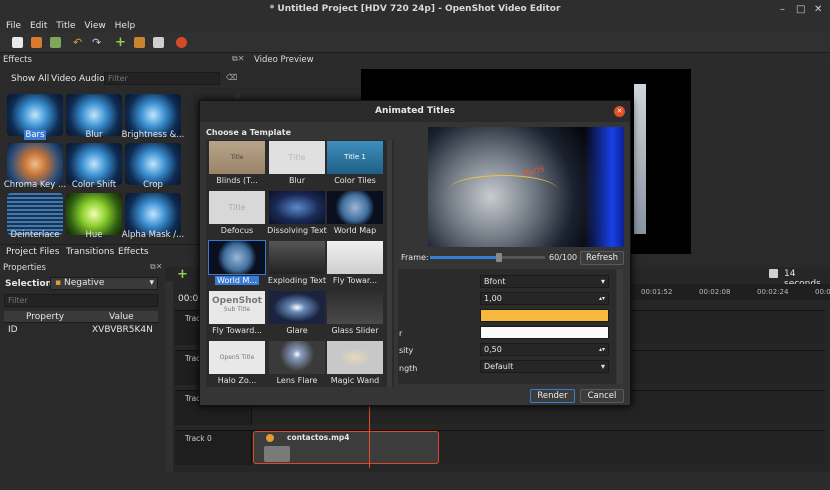 Image resolution: width=830 pixels, height=490 pixels. Describe the element at coordinates (602, 396) in the screenshot. I see `cancel-button: Cancel` at that location.